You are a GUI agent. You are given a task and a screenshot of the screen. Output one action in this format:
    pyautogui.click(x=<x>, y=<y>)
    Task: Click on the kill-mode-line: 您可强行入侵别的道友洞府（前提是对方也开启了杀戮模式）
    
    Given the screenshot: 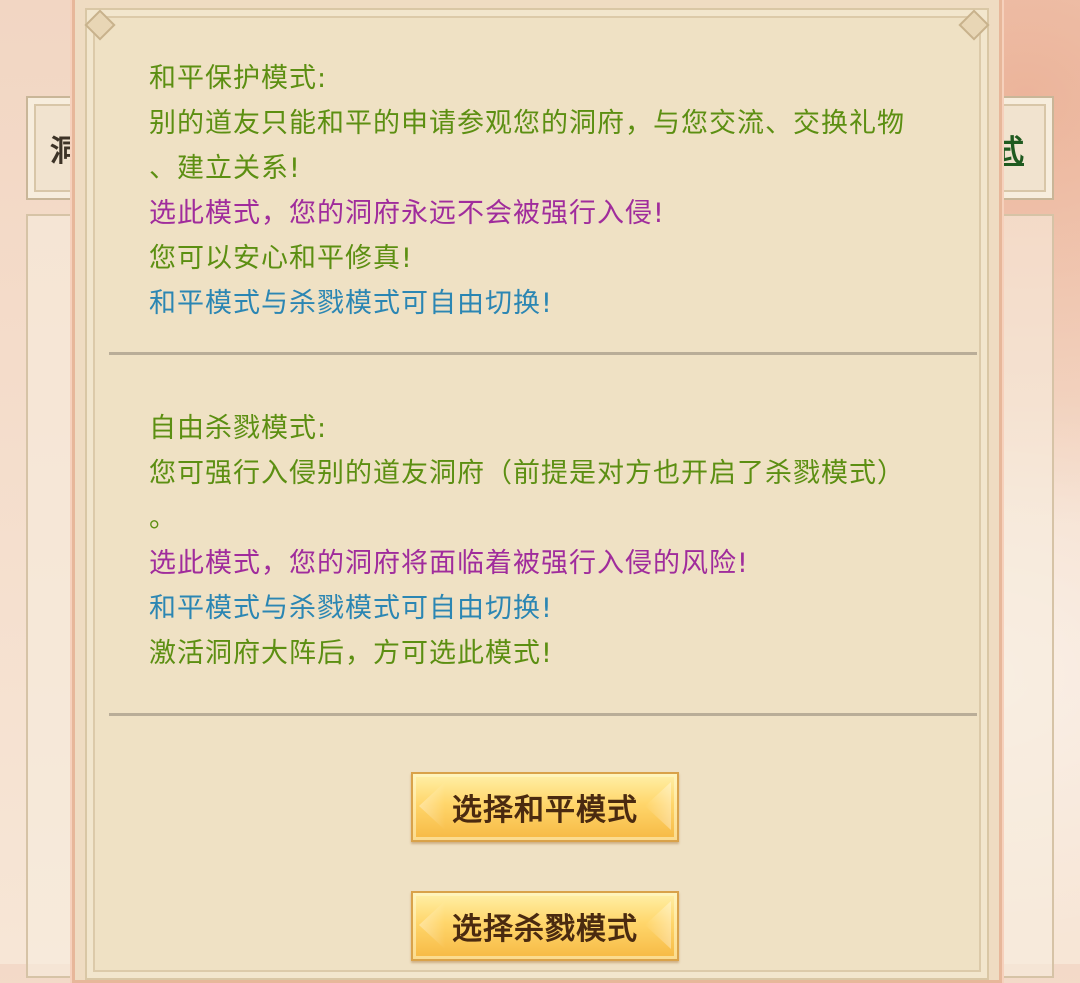 What is the action you would take?
    pyautogui.click(x=527, y=473)
    